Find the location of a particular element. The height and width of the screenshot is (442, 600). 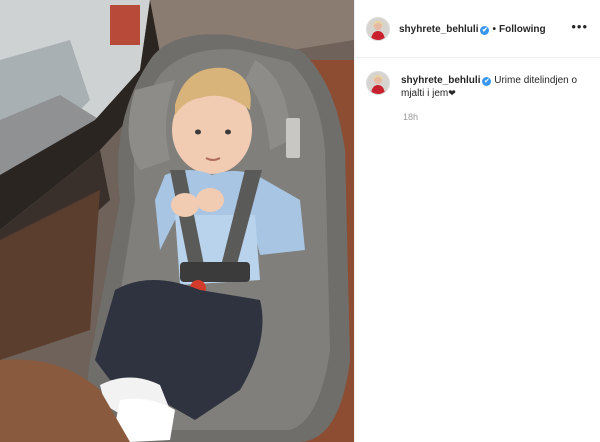

author-username: shyhrete_behluli ✔ • Following is located at coordinates (472, 29).